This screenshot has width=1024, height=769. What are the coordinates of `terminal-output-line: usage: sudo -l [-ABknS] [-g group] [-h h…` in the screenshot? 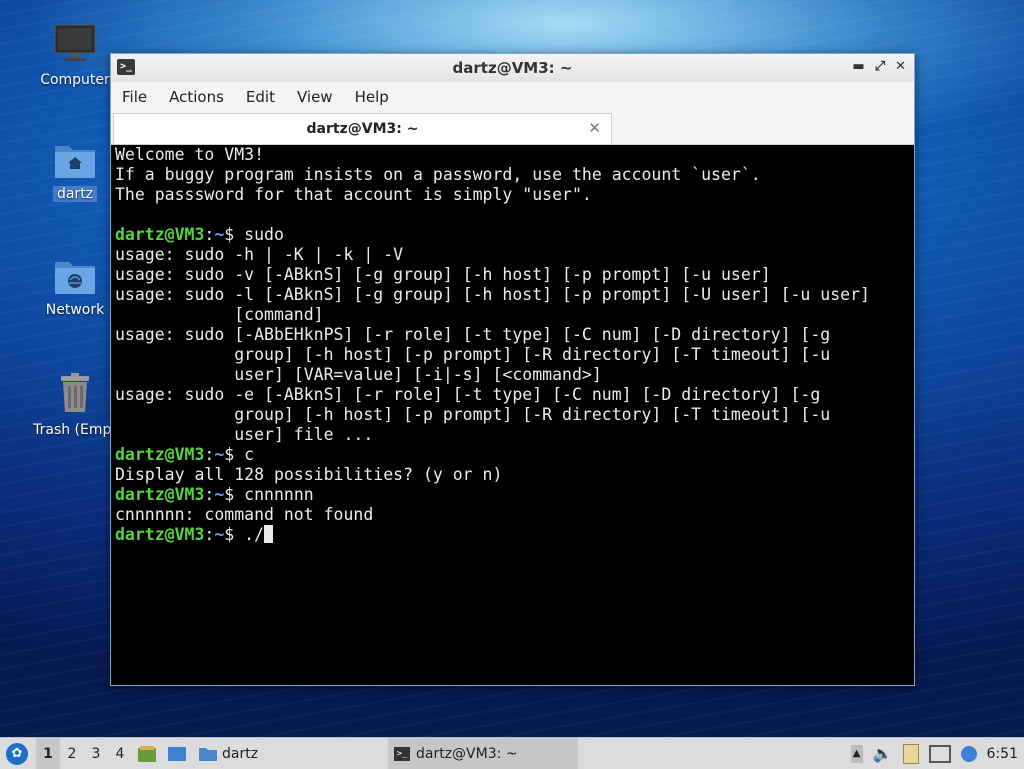 It's located at (492, 294).